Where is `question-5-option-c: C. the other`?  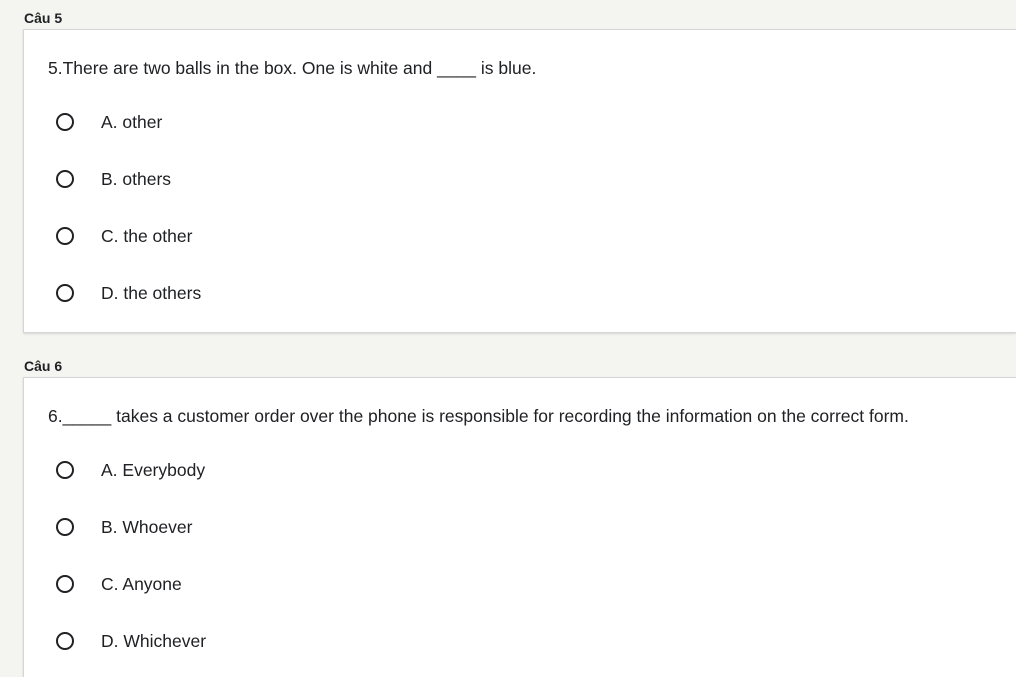 question-5-option-c: C. the other is located at coordinates (124, 236).